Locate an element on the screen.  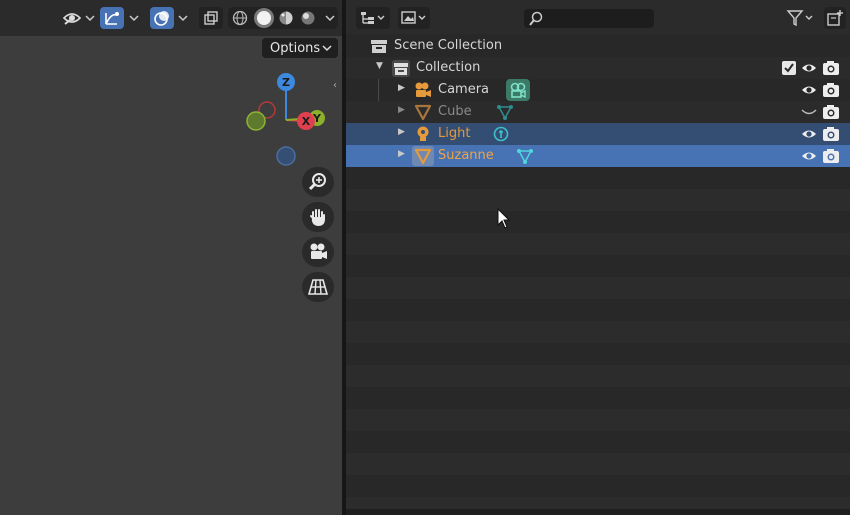
filter-funnel-icon is located at coordinates (799, 18).